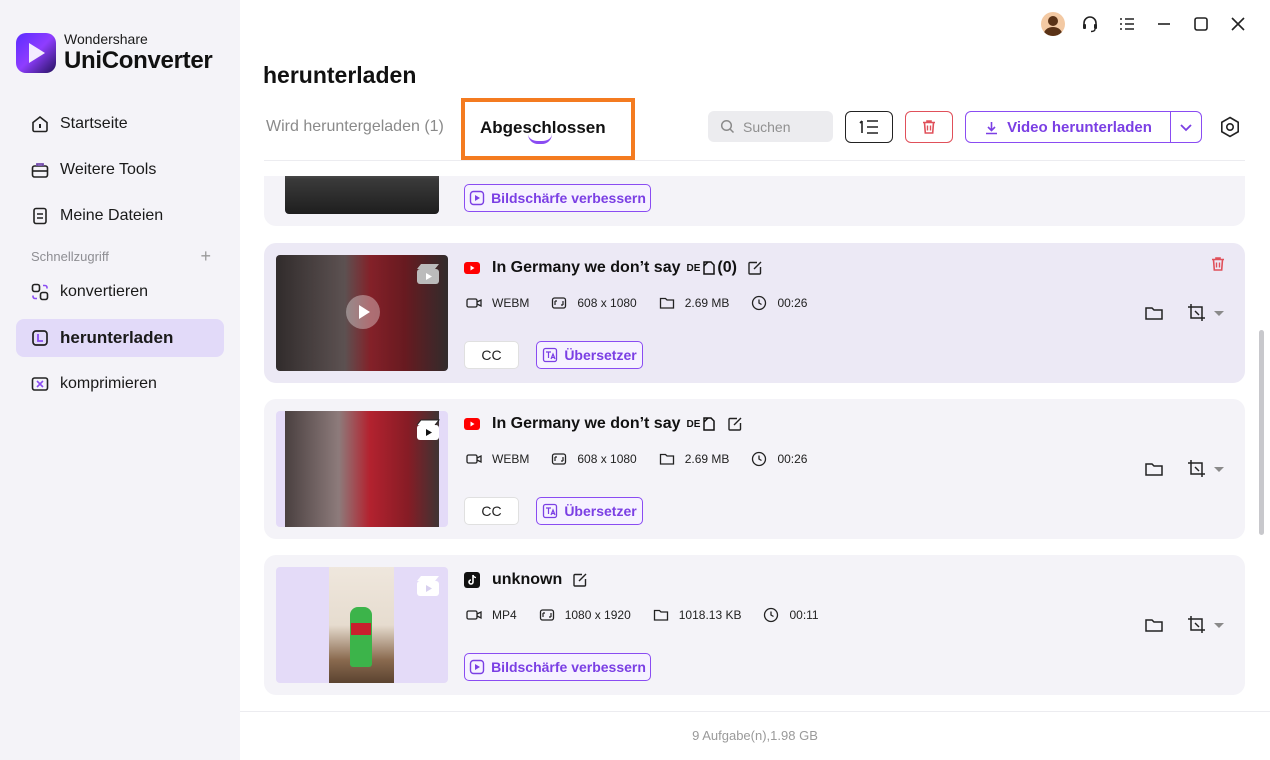  I want to click on translate-icon, so click(550, 355).